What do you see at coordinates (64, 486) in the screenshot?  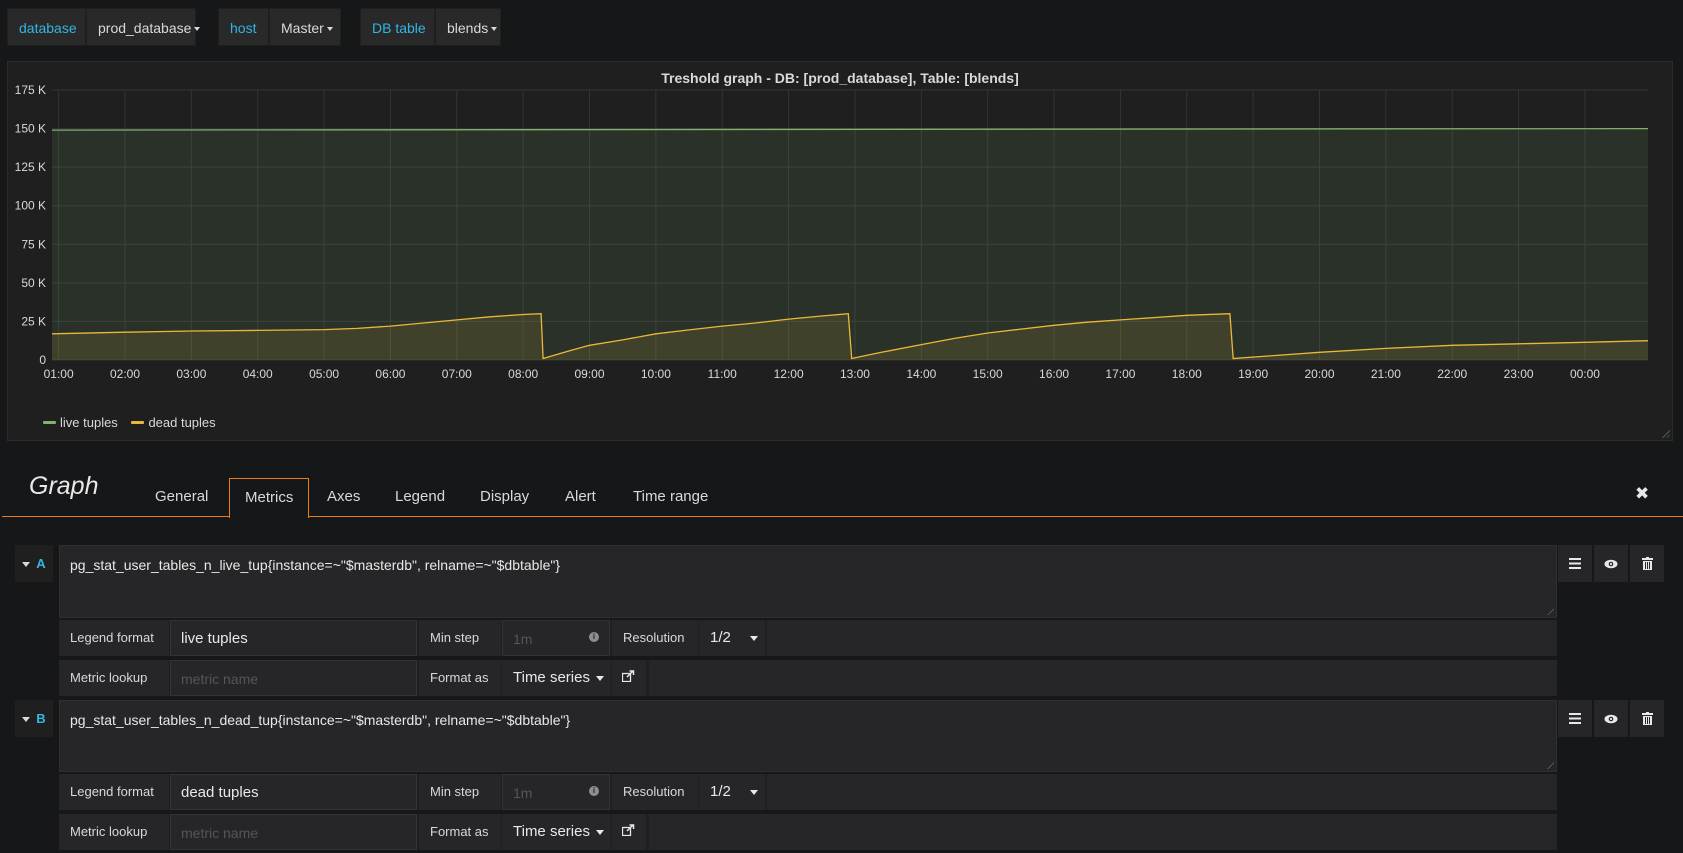 I see `editor-title: Graph` at bounding box center [64, 486].